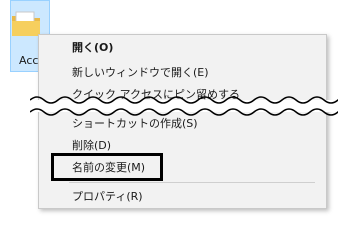 This screenshot has width=338, height=240. What do you see at coordinates (107, 197) in the screenshot?
I see `menu-item-properties: プロパティ(R)` at bounding box center [107, 197].